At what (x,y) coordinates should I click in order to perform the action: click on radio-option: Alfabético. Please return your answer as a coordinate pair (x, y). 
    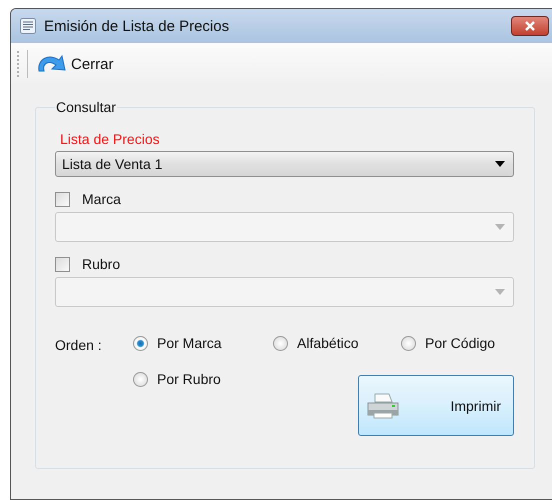
    Looking at the image, I should click on (315, 340).